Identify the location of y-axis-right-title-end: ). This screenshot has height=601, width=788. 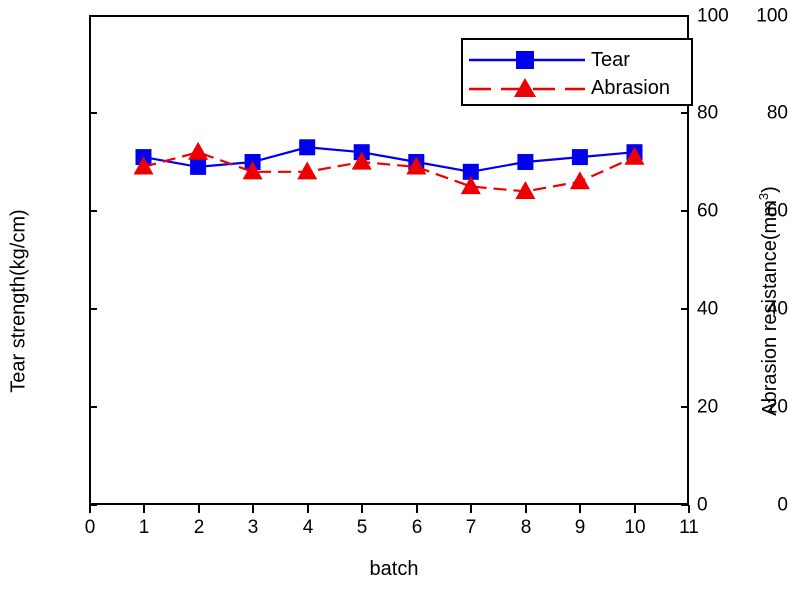
(769, 189).